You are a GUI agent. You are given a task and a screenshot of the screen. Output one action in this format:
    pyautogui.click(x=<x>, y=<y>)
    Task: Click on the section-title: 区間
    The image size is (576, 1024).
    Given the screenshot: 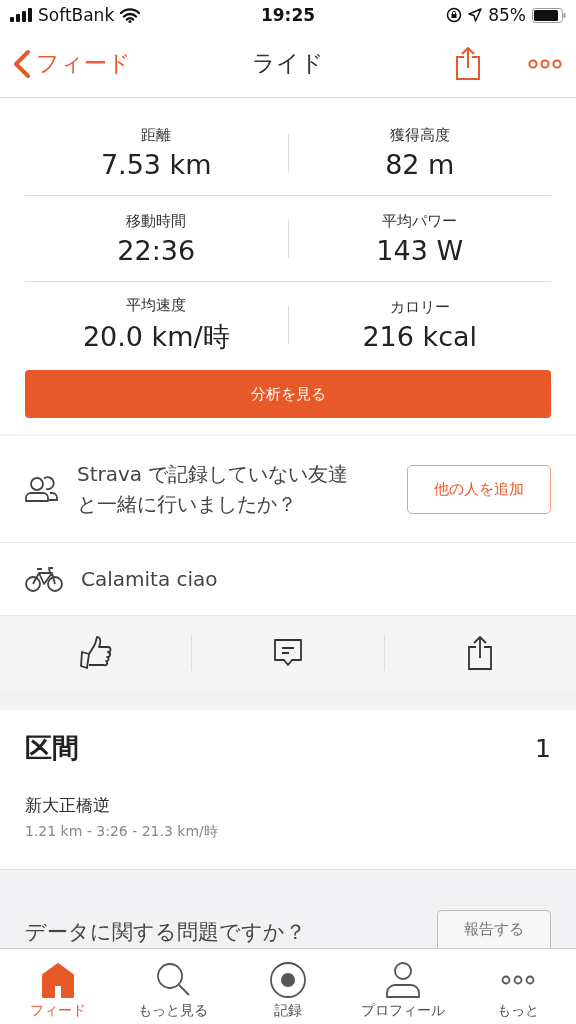 What is the action you would take?
    pyautogui.click(x=52, y=748)
    